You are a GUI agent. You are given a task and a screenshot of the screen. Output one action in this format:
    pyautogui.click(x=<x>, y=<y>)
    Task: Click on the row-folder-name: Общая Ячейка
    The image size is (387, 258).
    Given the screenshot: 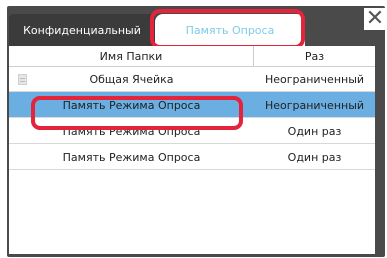 What is the action you would take?
    pyautogui.click(x=131, y=79)
    